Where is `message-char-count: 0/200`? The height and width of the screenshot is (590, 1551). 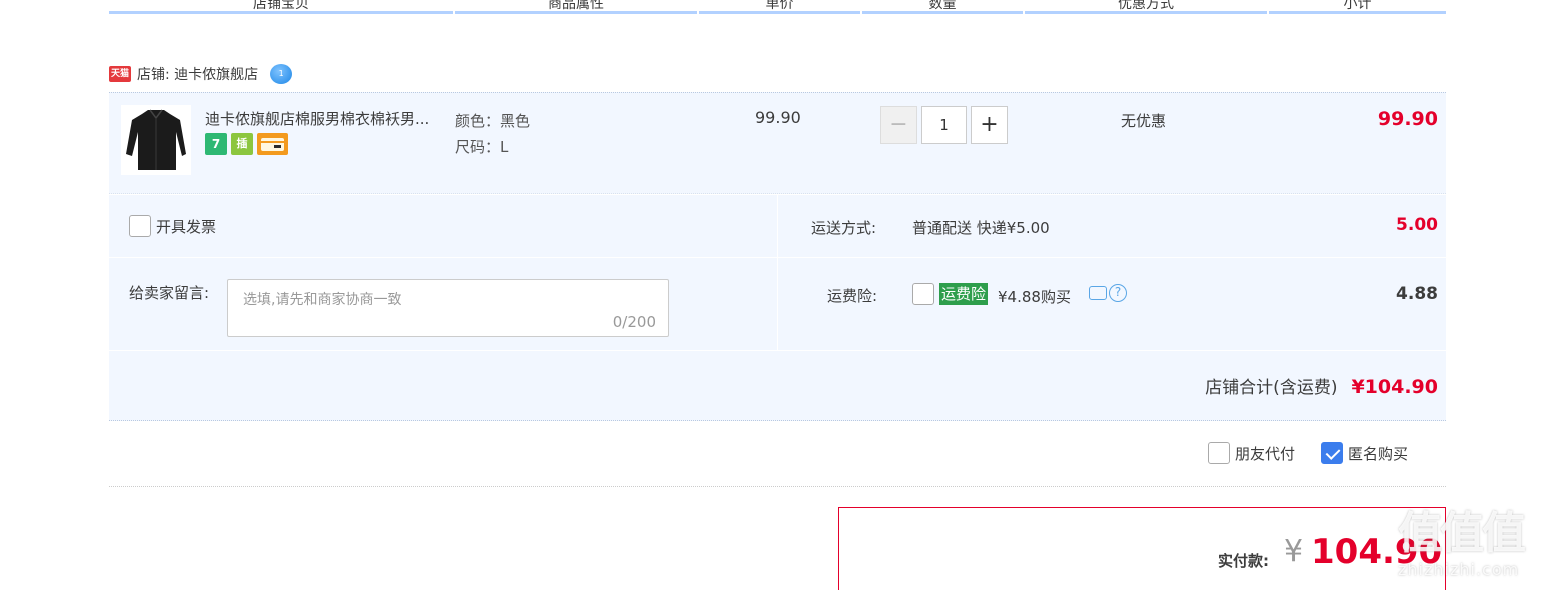 message-char-count: 0/200 is located at coordinates (634, 322).